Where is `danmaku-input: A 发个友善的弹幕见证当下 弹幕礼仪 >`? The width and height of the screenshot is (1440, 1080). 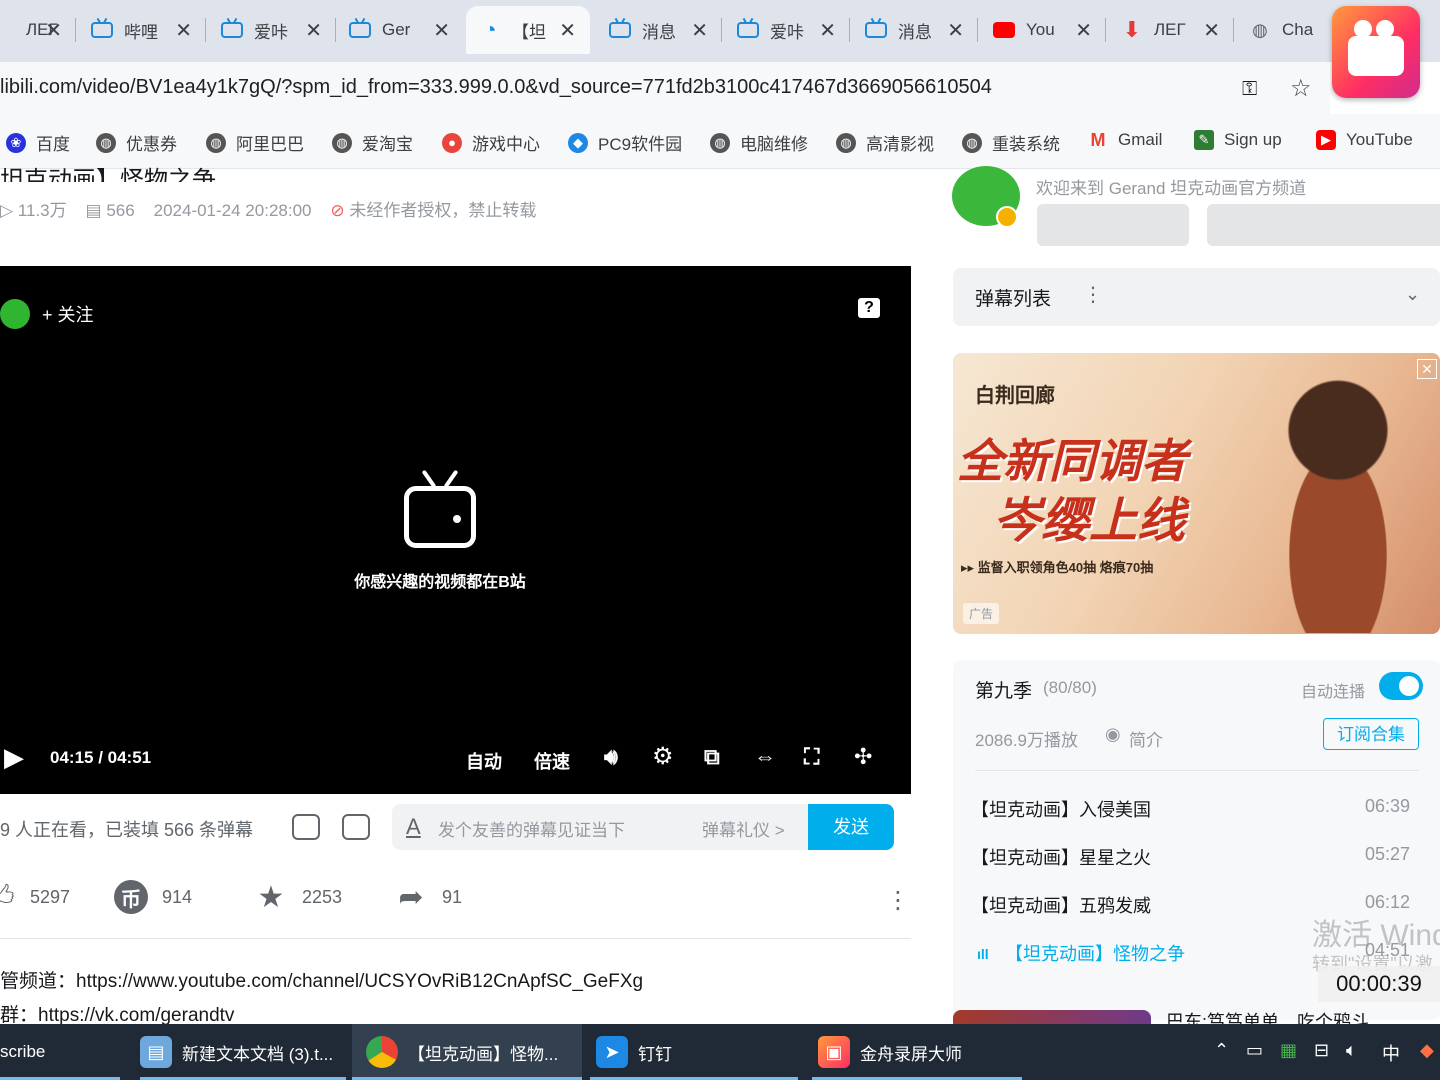 danmaku-input: A 发个友善的弹幕见证当下 弹幕礼仪 > is located at coordinates (600, 827).